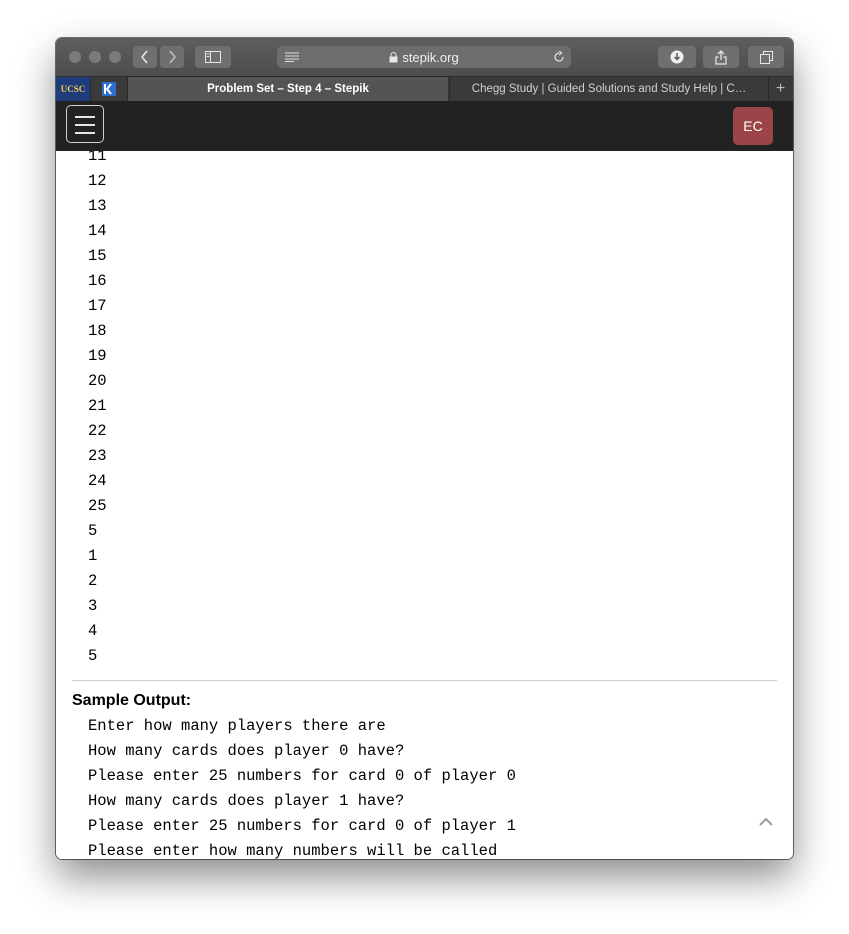  Describe the element at coordinates (97, 158) in the screenshot. I see `code-line: 11` at that location.